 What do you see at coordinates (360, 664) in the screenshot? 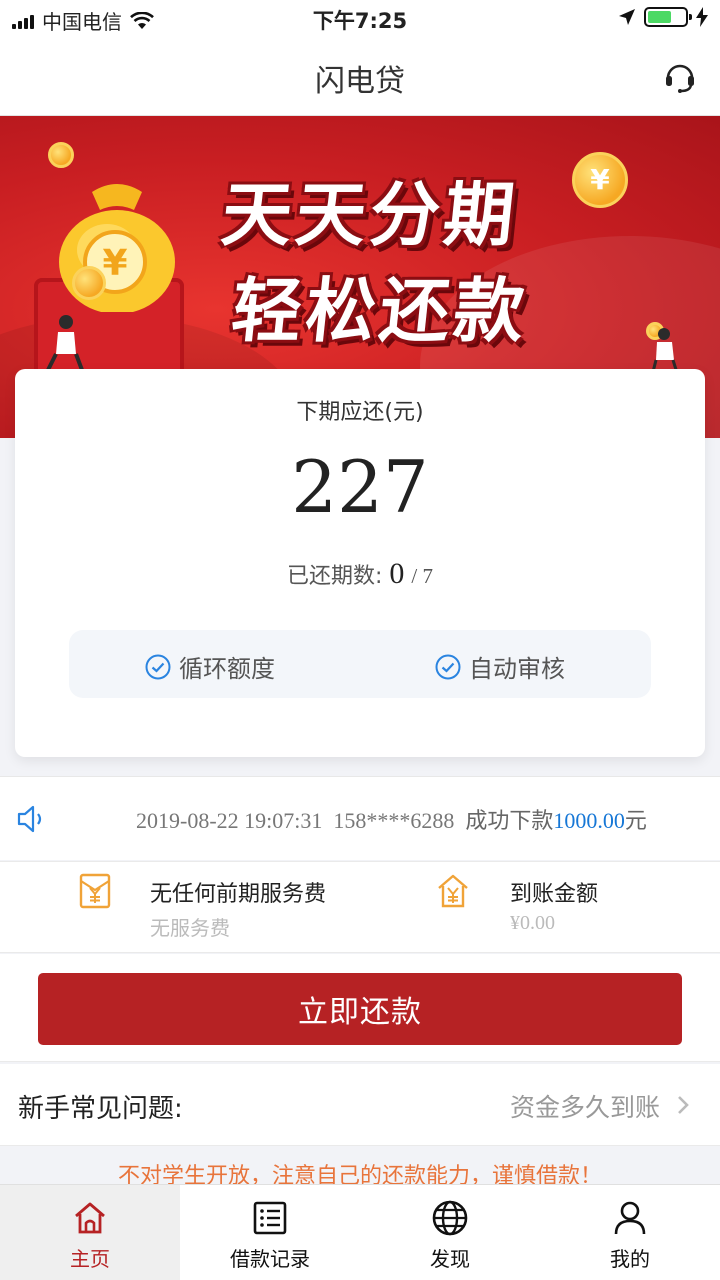
I see `feature-strip: 循环额度 自动审核` at bounding box center [360, 664].